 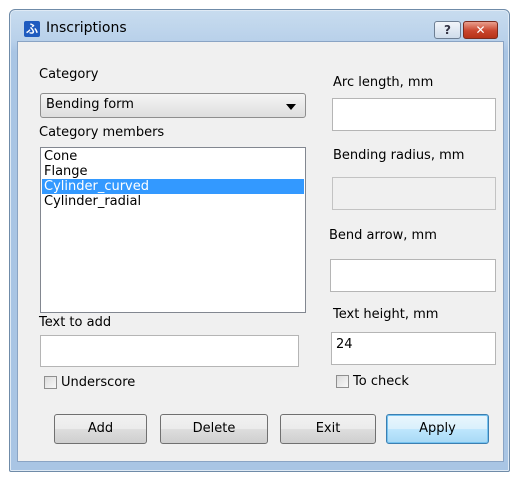 I want to click on underscore-checkbox-box, so click(x=50, y=382).